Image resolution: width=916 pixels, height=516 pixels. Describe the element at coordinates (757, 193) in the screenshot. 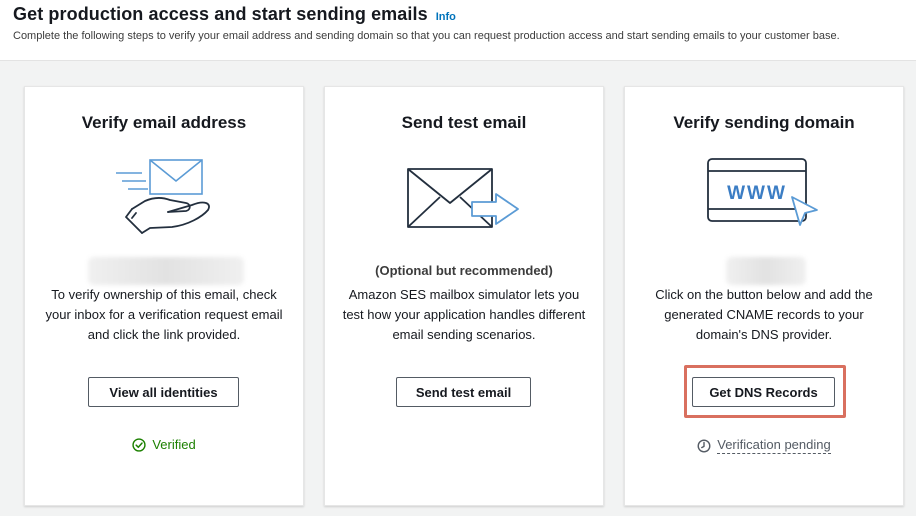

I see `www-label: WWW` at that location.